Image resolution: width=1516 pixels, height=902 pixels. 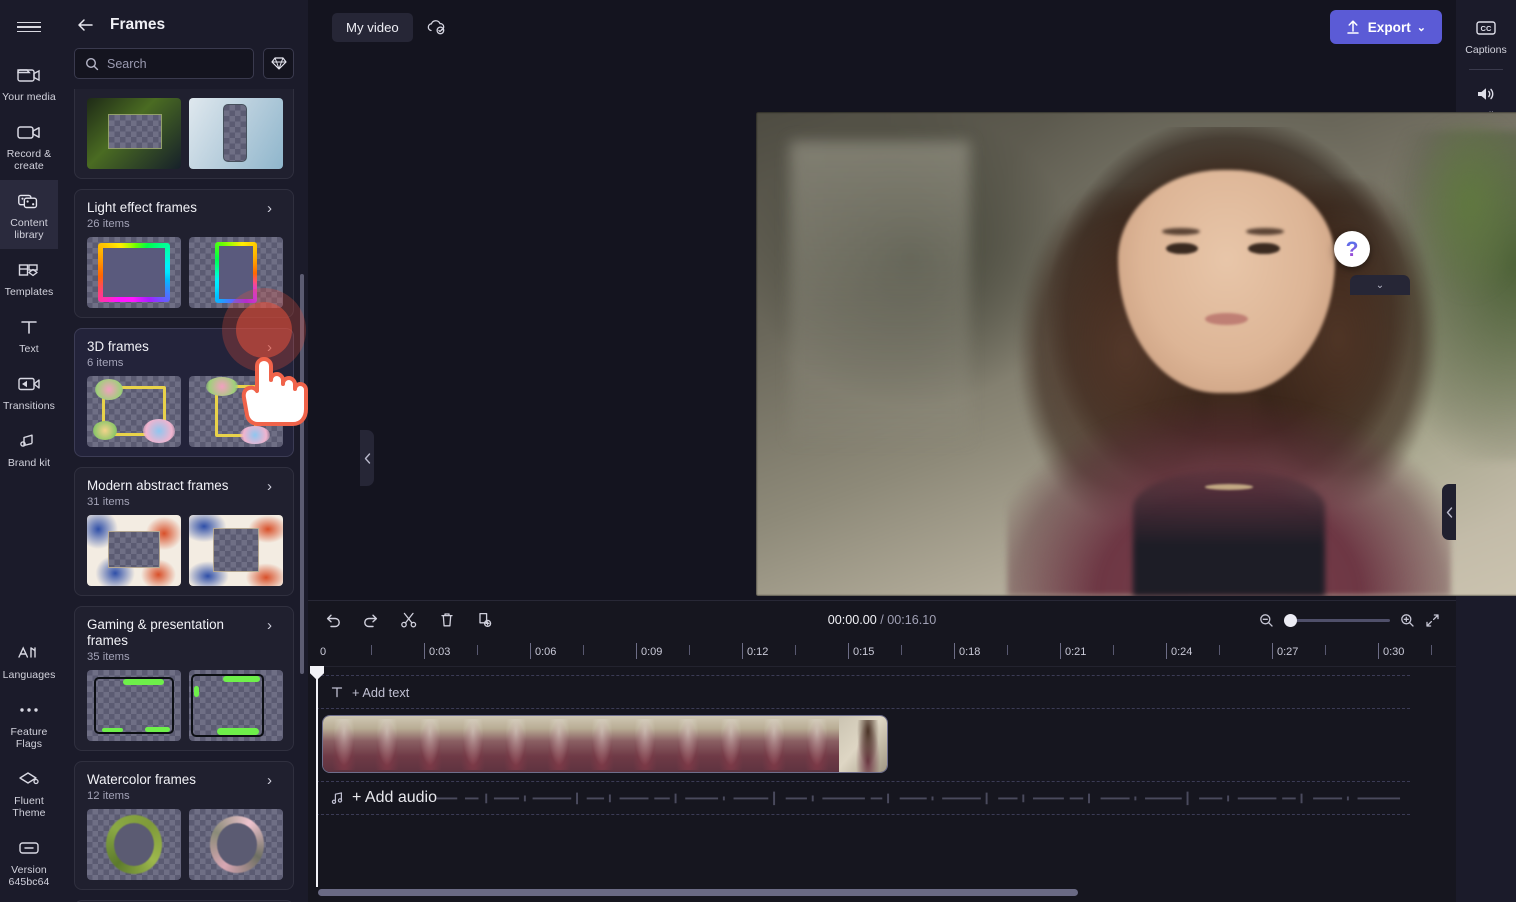 I want to click on add-audio-label: + Add audio, so click(x=394, y=797).